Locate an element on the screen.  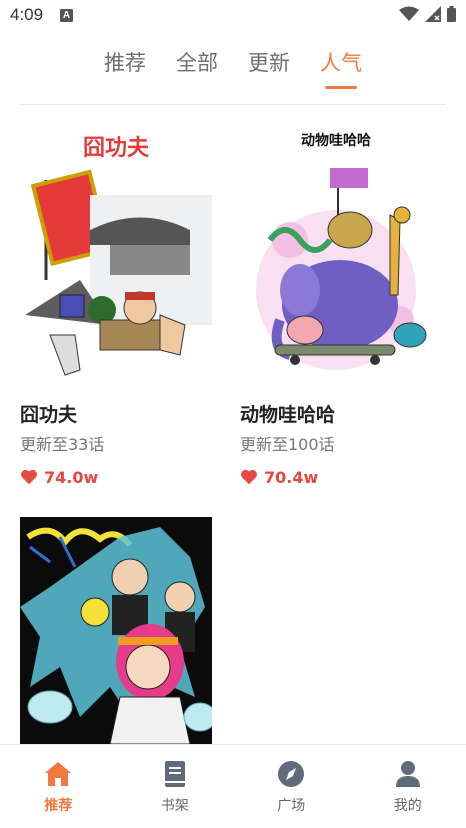
comic-card is located at coordinates (116, 630).